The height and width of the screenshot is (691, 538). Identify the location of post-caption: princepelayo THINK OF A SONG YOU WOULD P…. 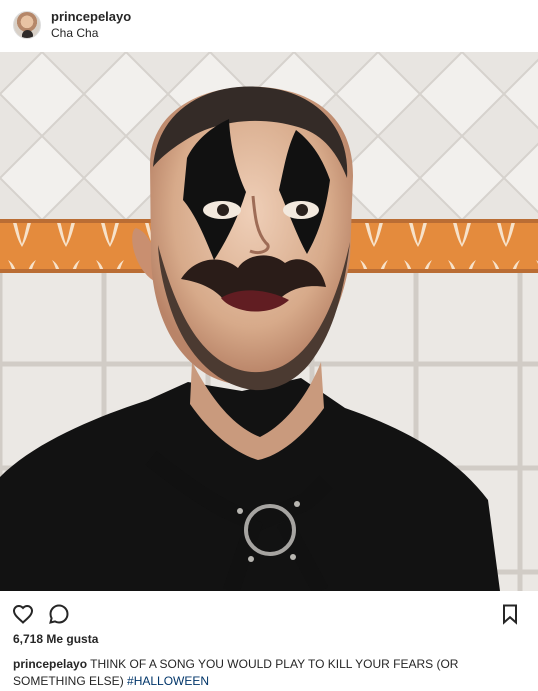
(267, 673).